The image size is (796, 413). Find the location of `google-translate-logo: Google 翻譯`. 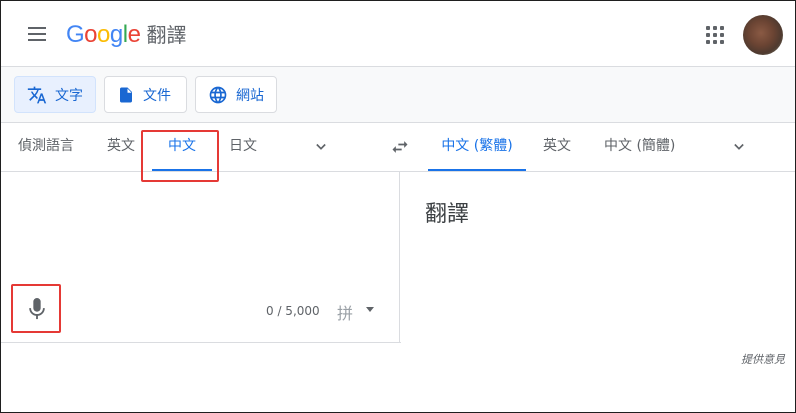

google-translate-logo: Google 翻譯 is located at coordinates (126, 34).